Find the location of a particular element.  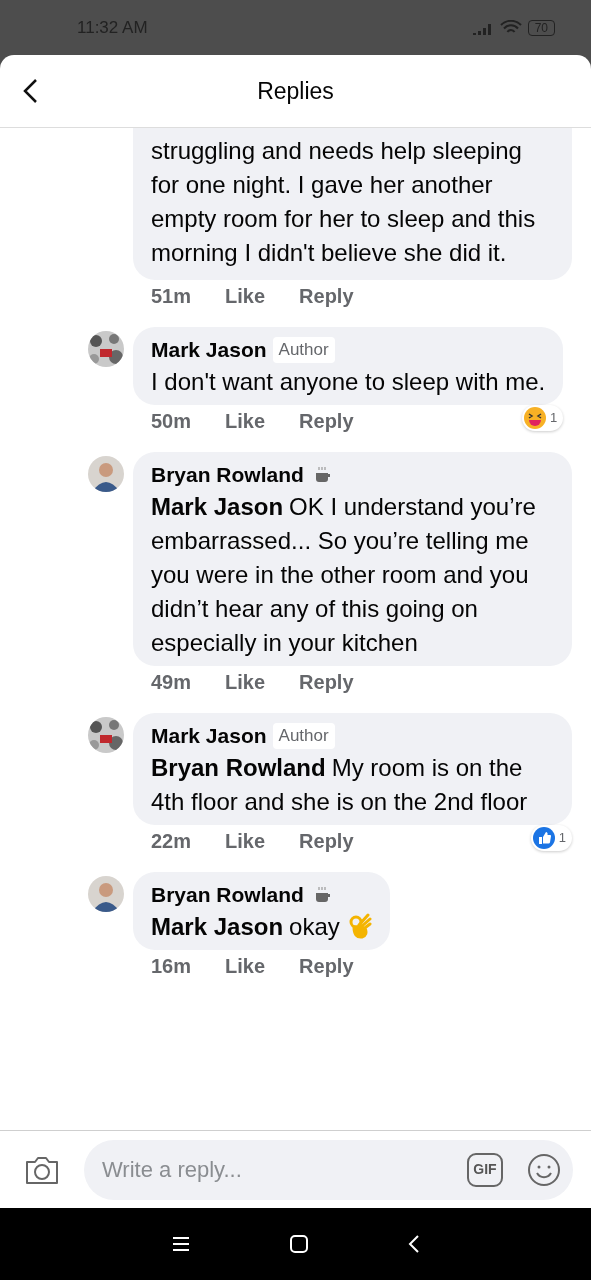

ok-hand-icon is located at coordinates (359, 926).